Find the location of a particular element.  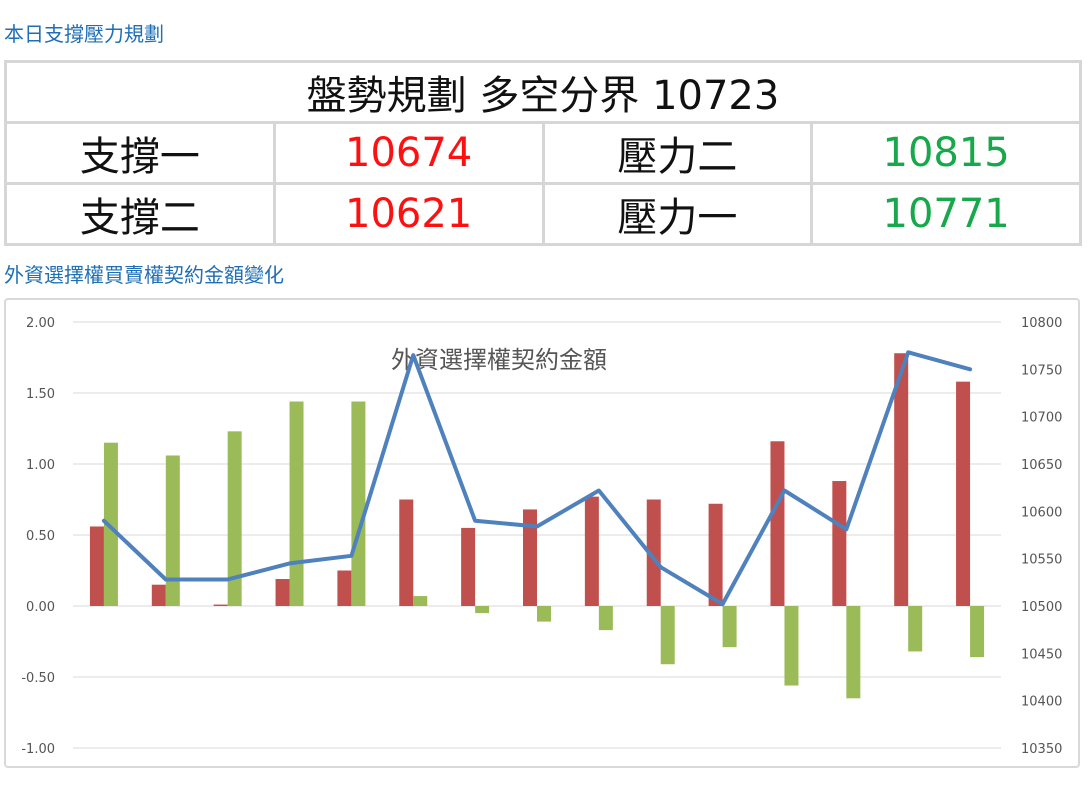

y-tick-label: -0.50 is located at coordinates (38, 678).